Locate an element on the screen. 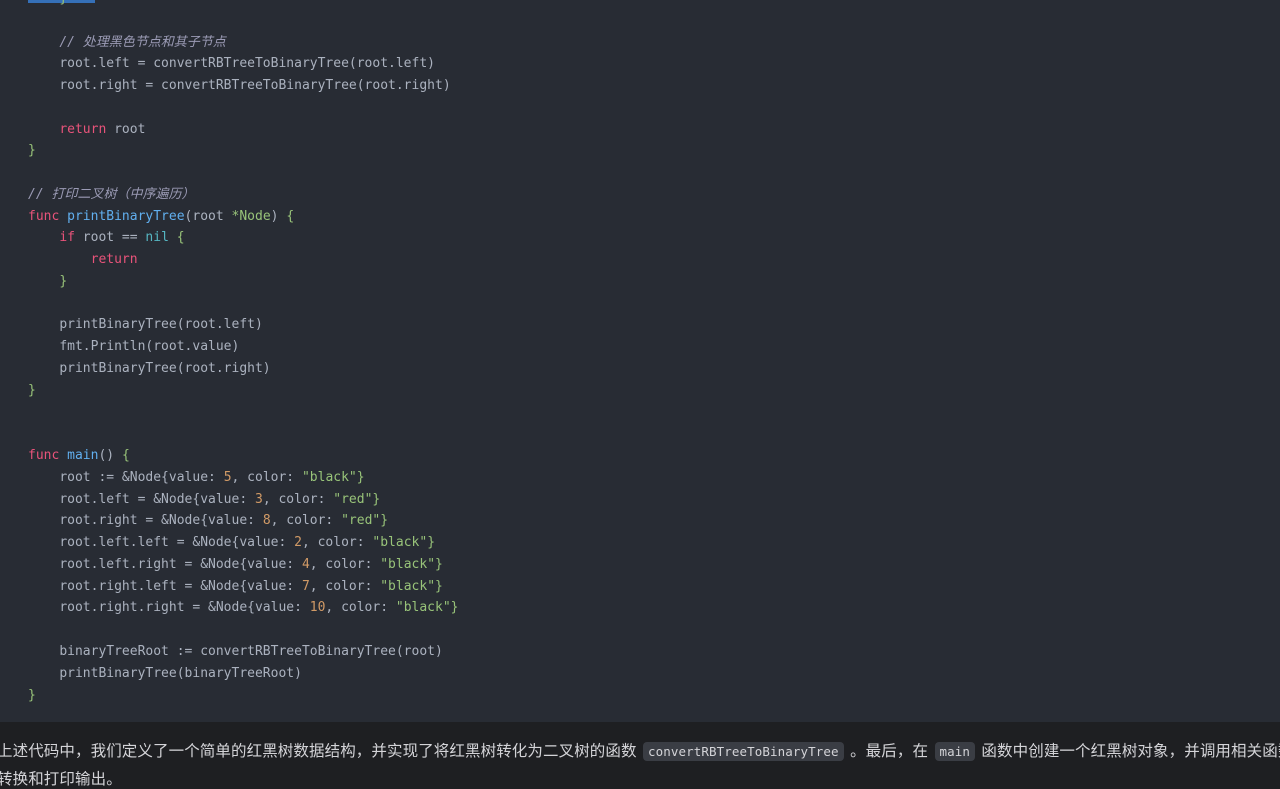 Image resolution: width=1280 pixels, height=789 pixels. code-token: 7 is located at coordinates (305, 586).